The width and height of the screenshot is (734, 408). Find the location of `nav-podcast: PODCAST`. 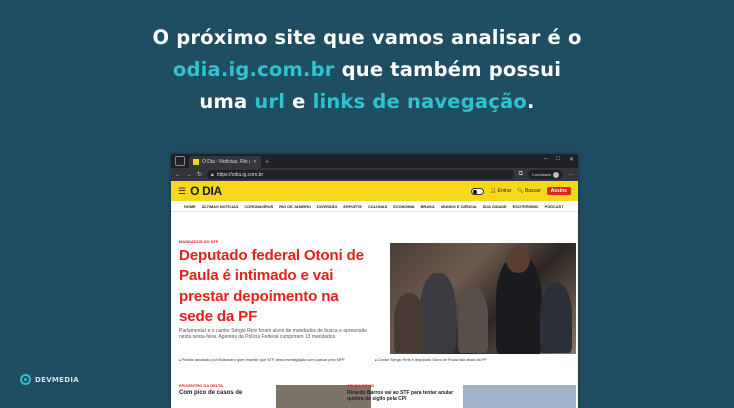

nav-podcast: PODCAST is located at coordinates (554, 206).